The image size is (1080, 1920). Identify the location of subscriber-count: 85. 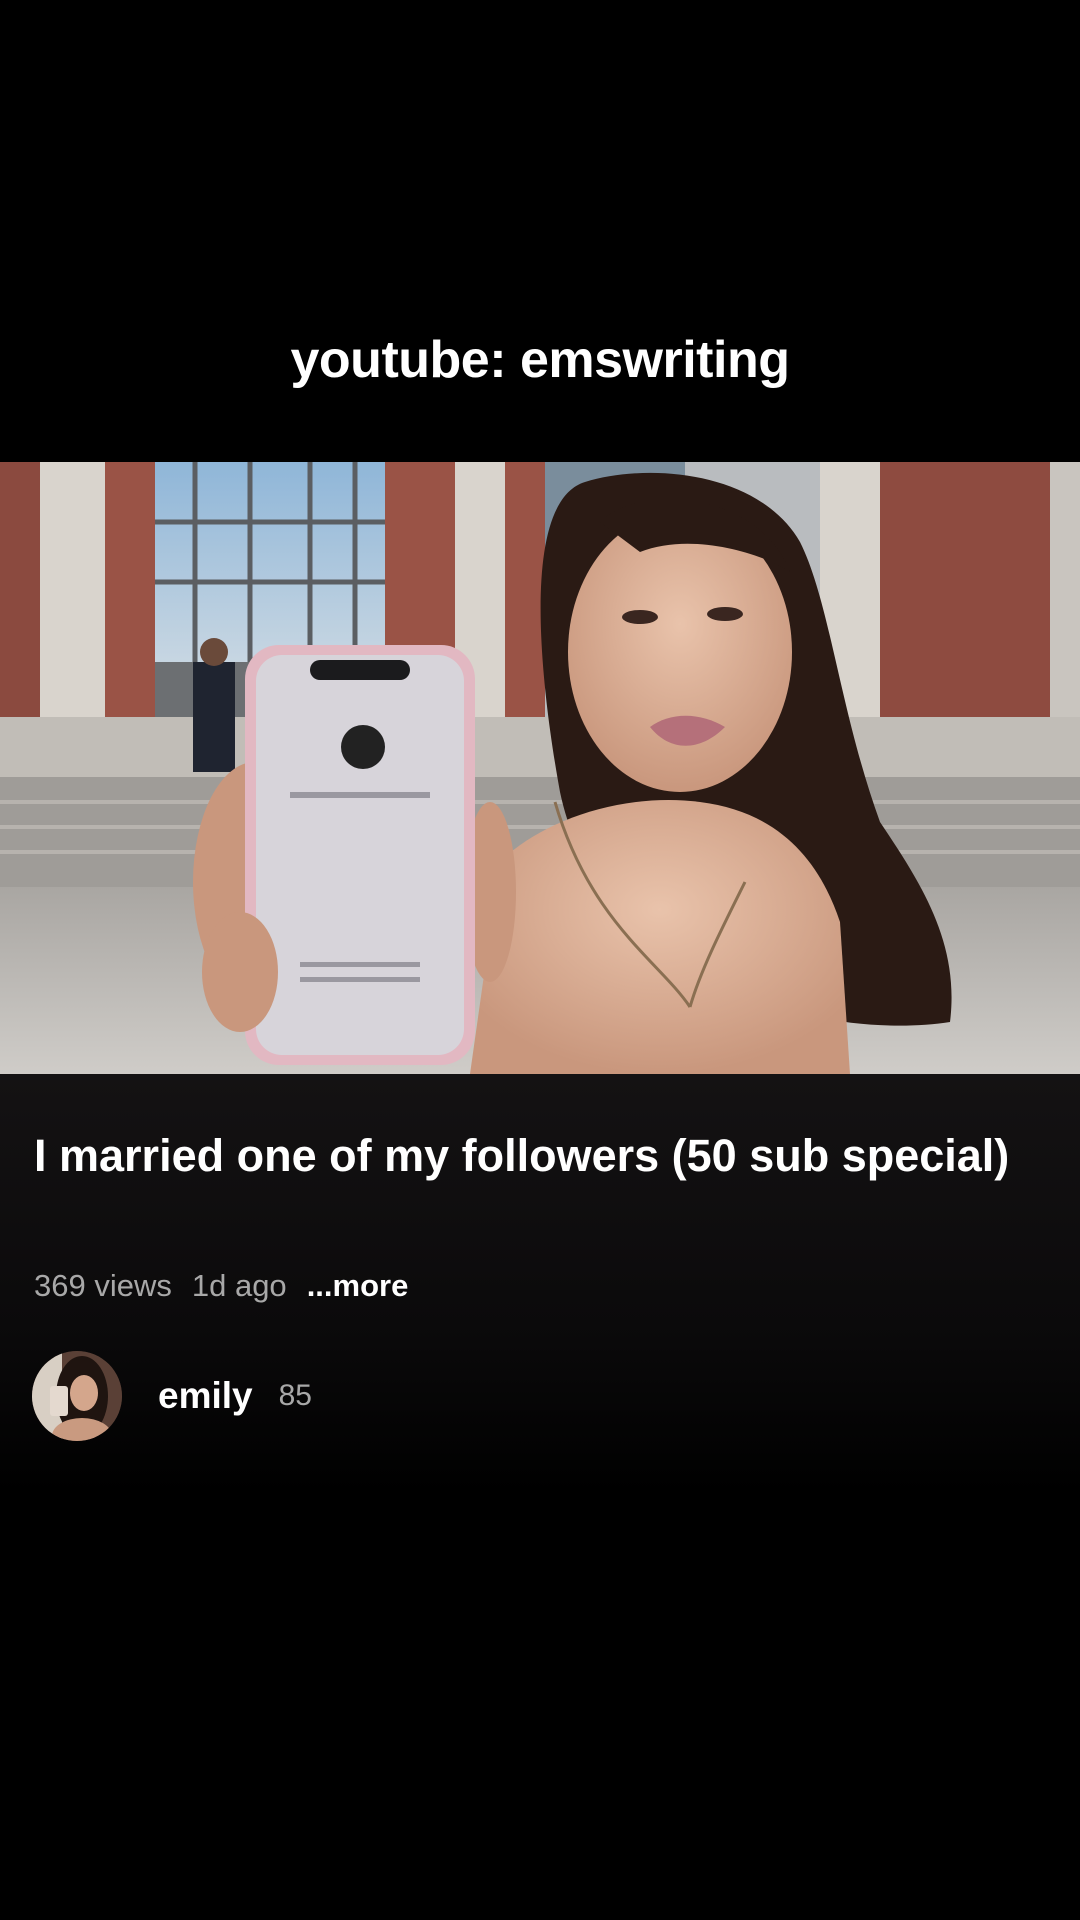
(295, 1395).